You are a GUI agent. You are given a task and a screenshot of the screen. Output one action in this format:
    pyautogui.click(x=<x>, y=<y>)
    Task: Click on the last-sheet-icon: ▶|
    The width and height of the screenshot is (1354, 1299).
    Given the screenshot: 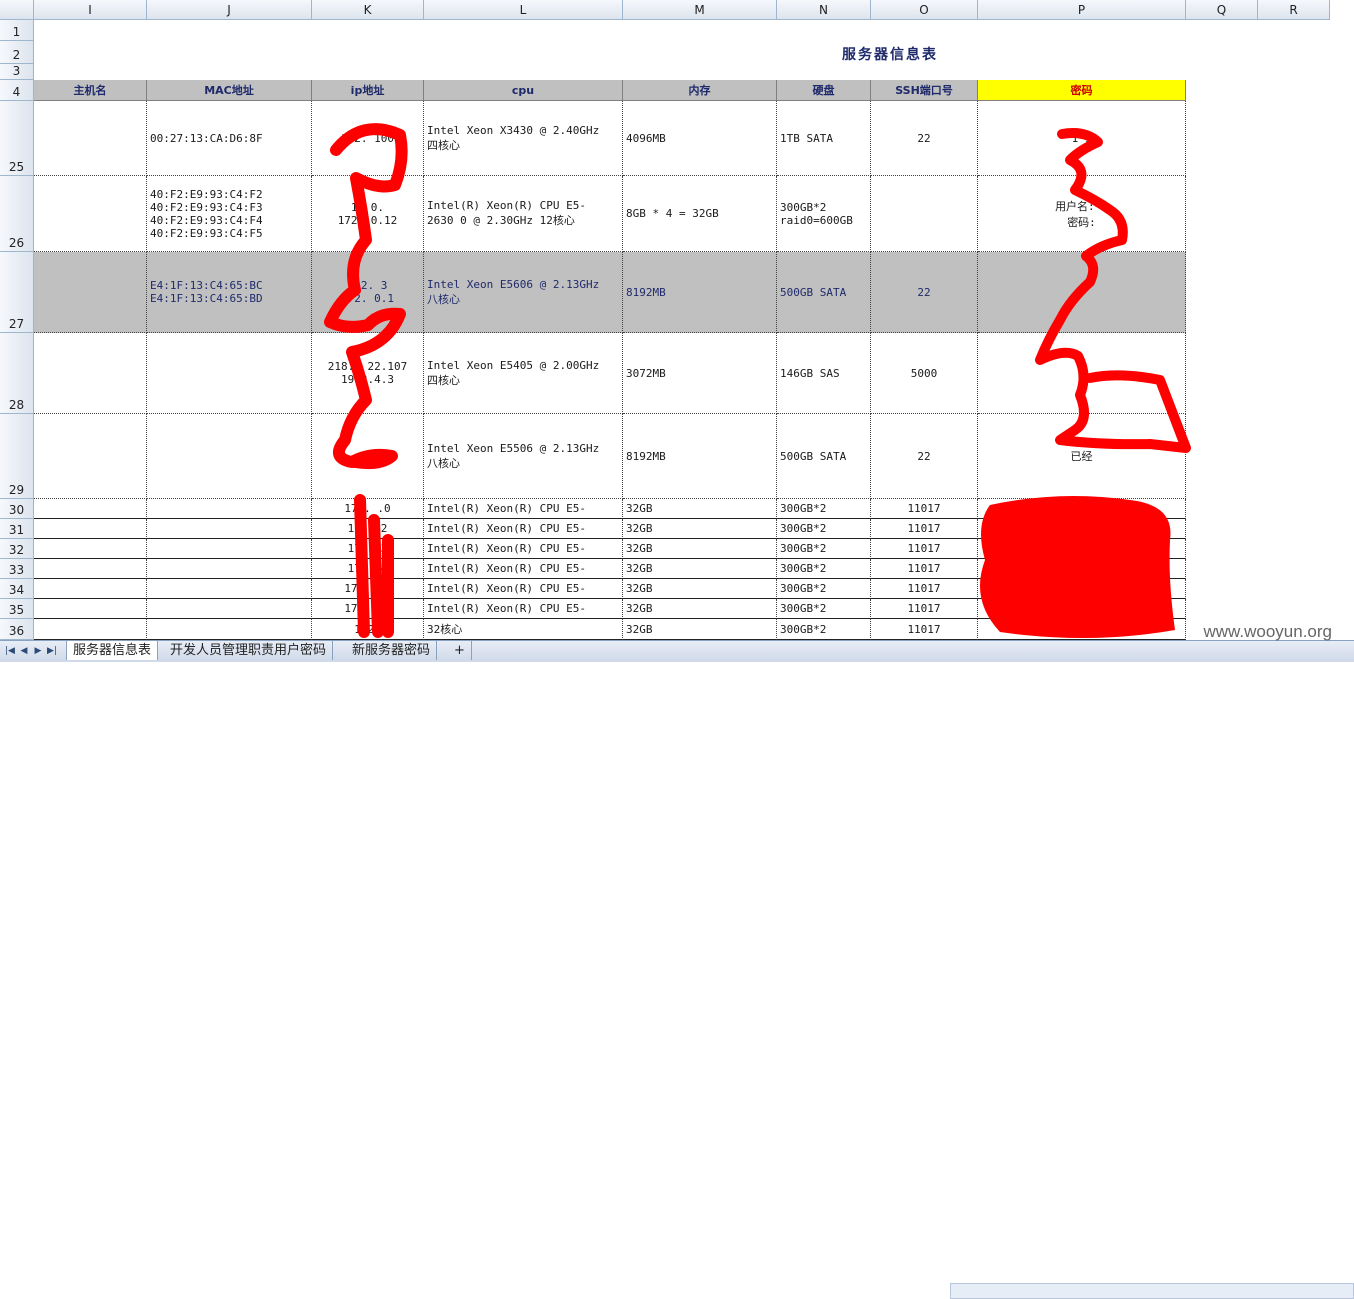 What is the action you would take?
    pyautogui.click(x=52, y=651)
    